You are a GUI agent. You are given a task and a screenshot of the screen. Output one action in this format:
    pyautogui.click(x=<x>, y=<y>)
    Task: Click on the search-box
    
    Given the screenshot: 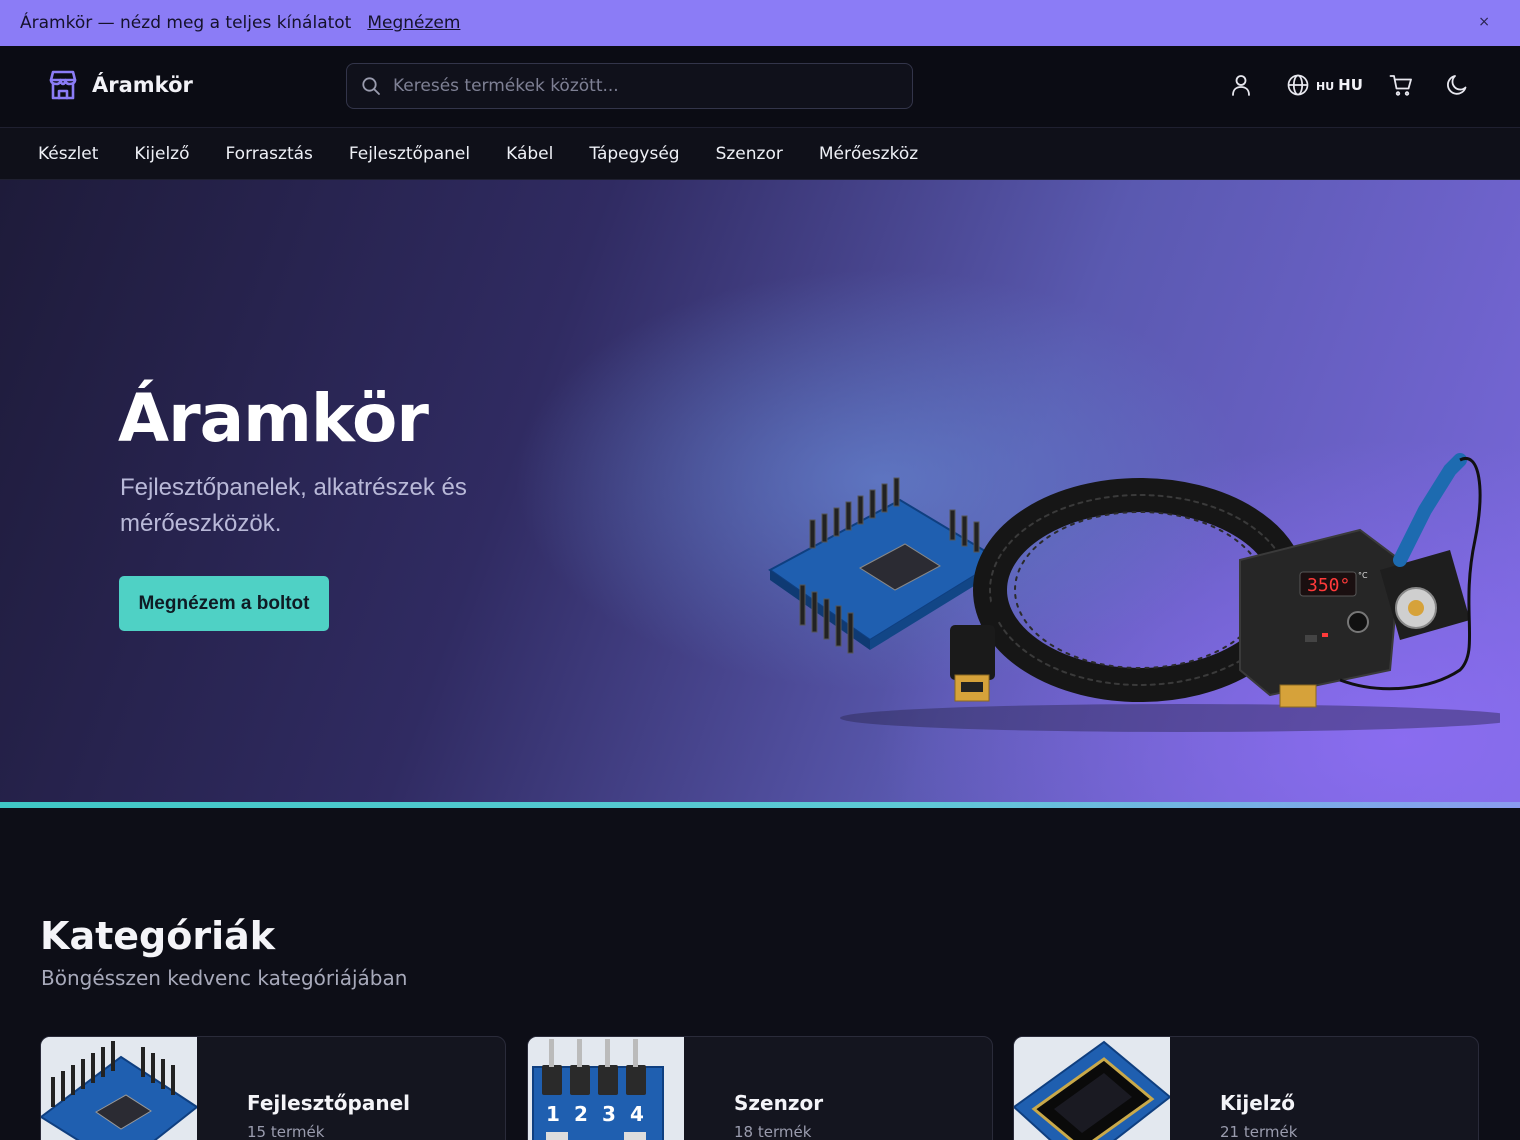 What is the action you would take?
    pyautogui.click(x=629, y=86)
    